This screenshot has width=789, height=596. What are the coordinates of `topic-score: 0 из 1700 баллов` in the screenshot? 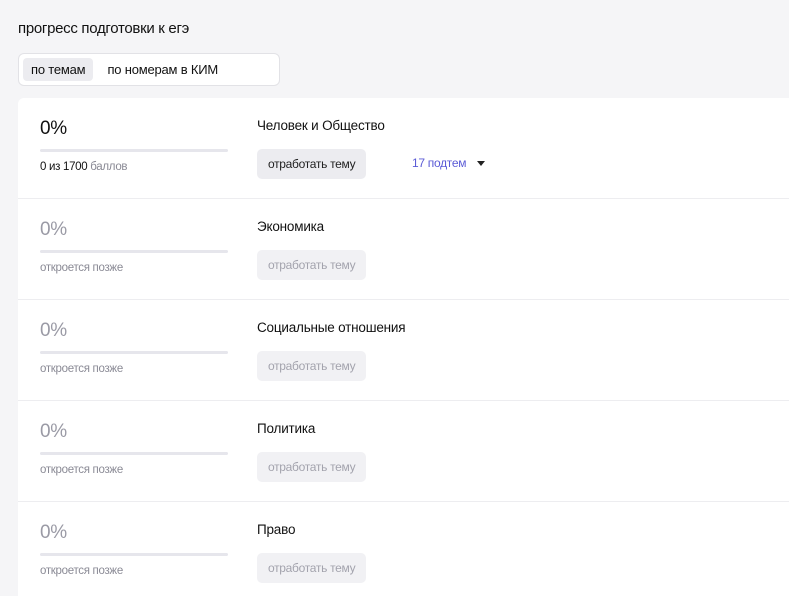 It's located at (84, 167).